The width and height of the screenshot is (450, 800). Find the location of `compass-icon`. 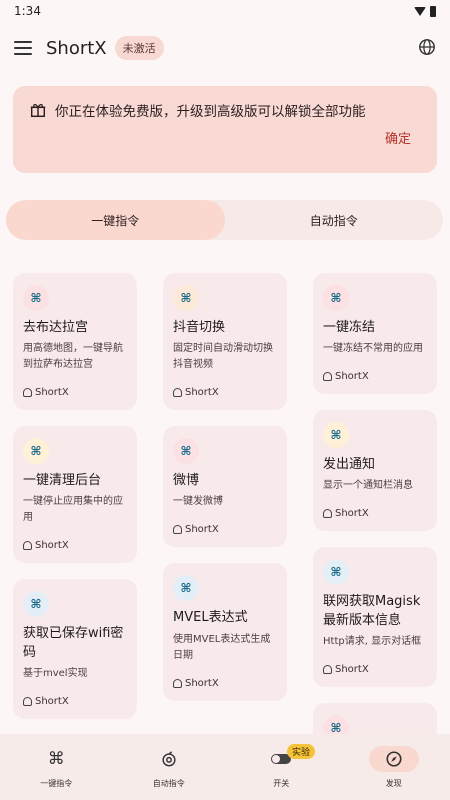

compass-icon is located at coordinates (393, 758).